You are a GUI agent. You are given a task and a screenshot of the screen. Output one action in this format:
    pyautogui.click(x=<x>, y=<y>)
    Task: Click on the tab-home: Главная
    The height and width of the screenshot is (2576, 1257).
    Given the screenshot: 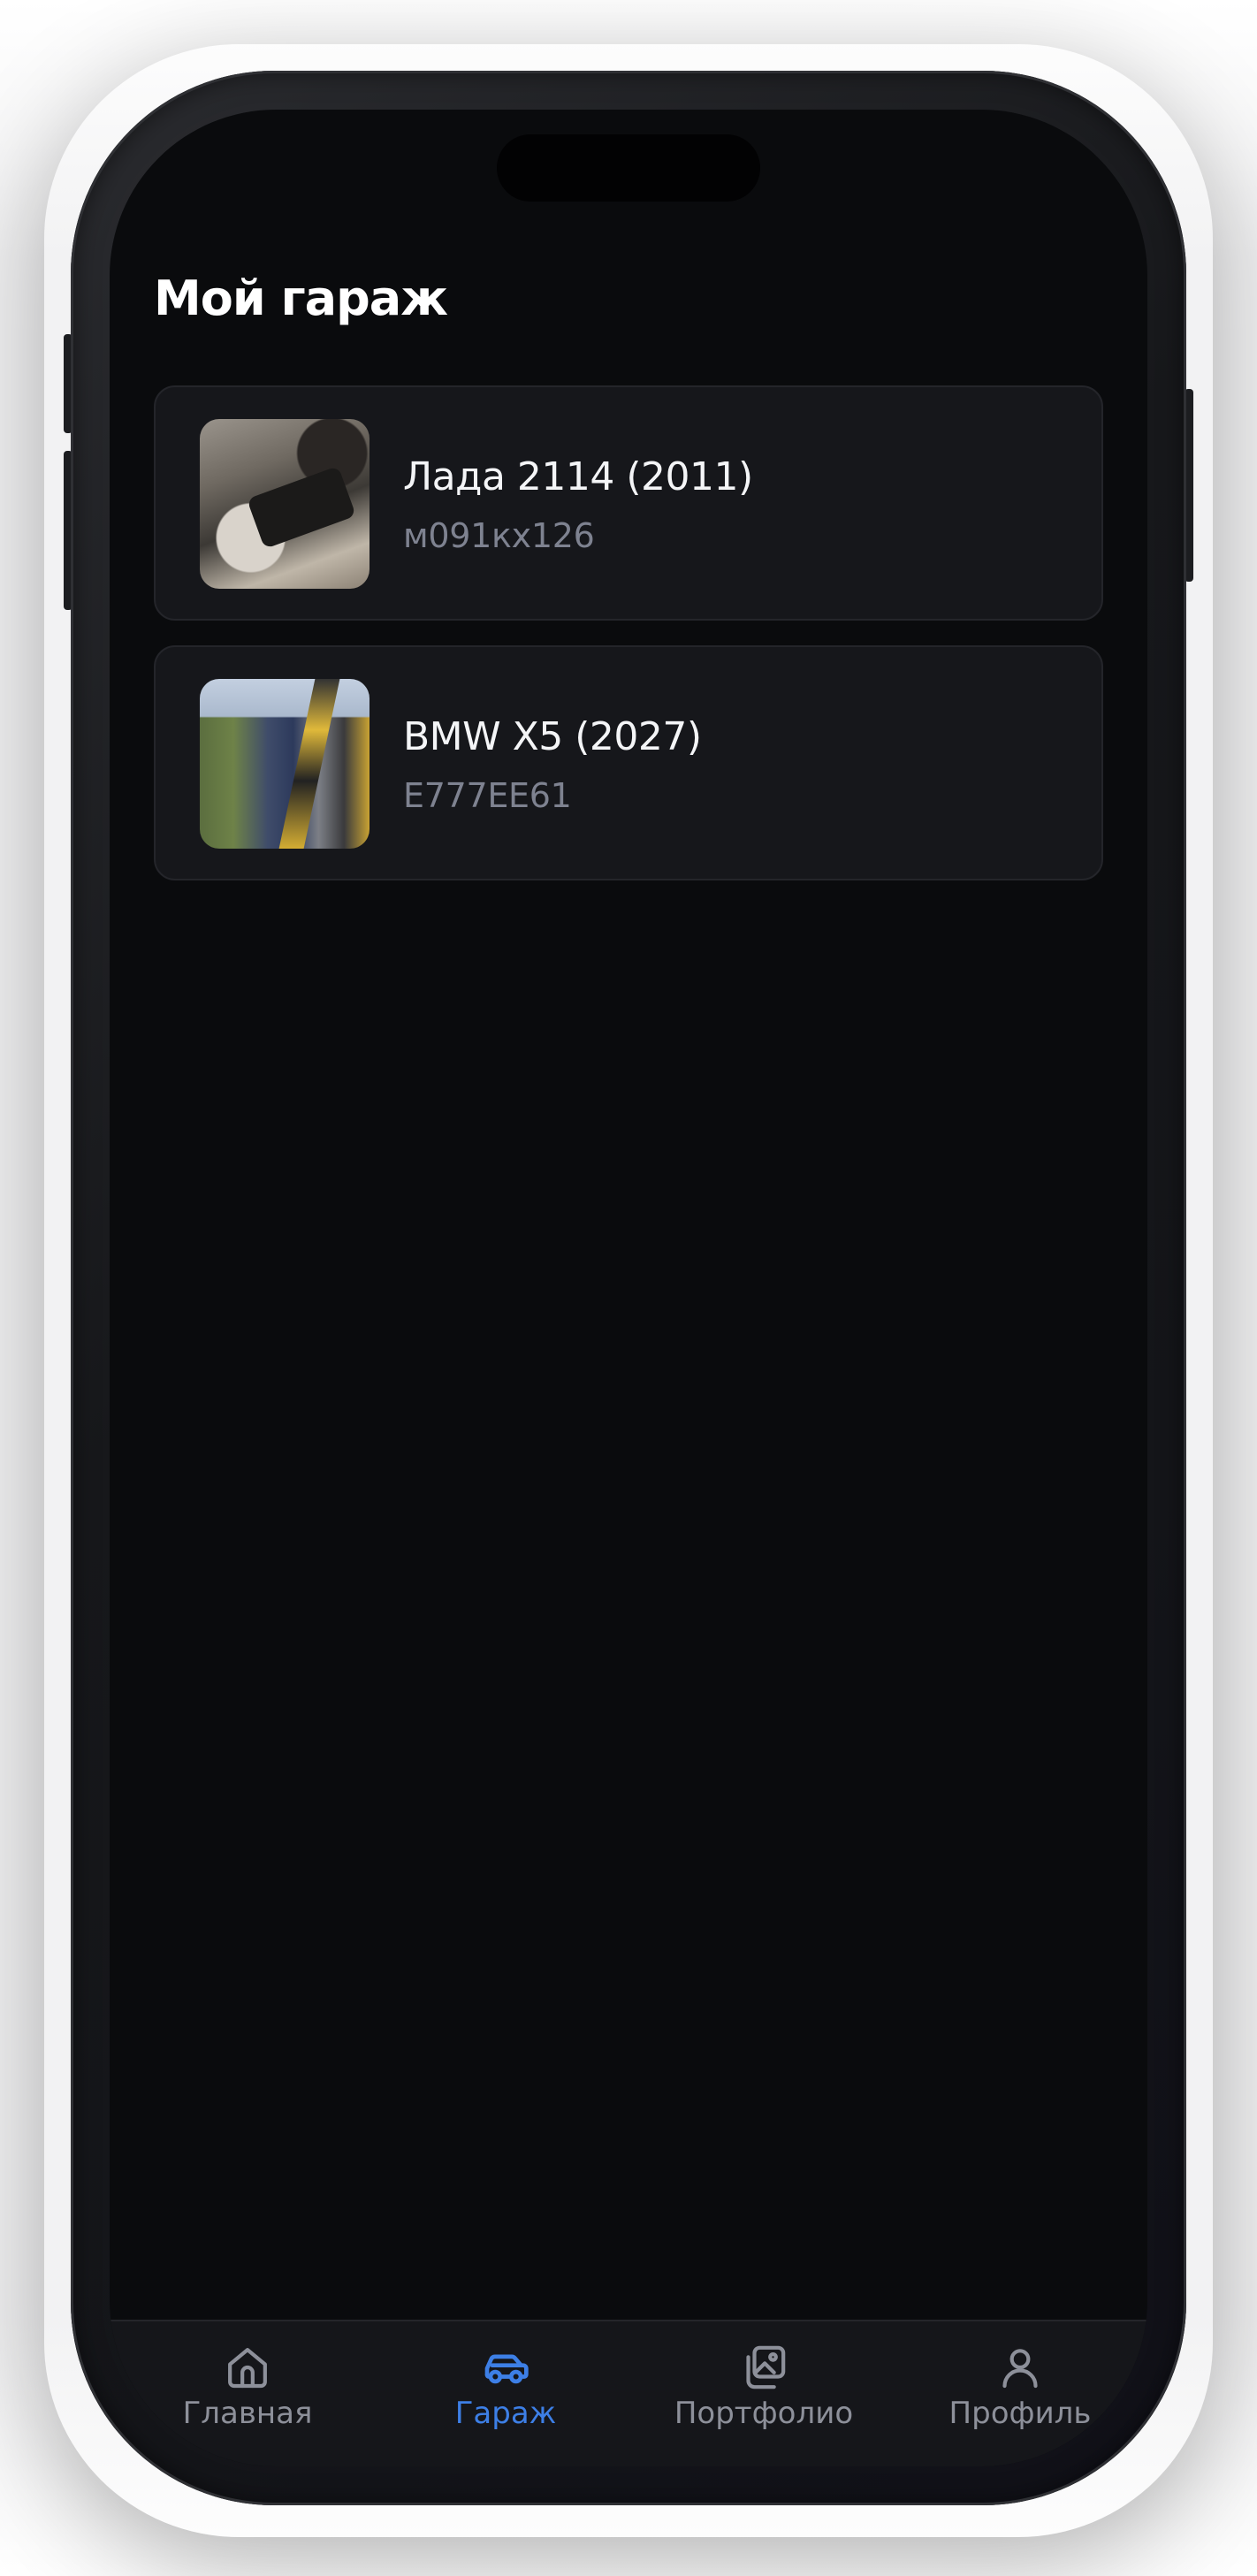 What is the action you would take?
    pyautogui.click(x=247, y=2396)
    